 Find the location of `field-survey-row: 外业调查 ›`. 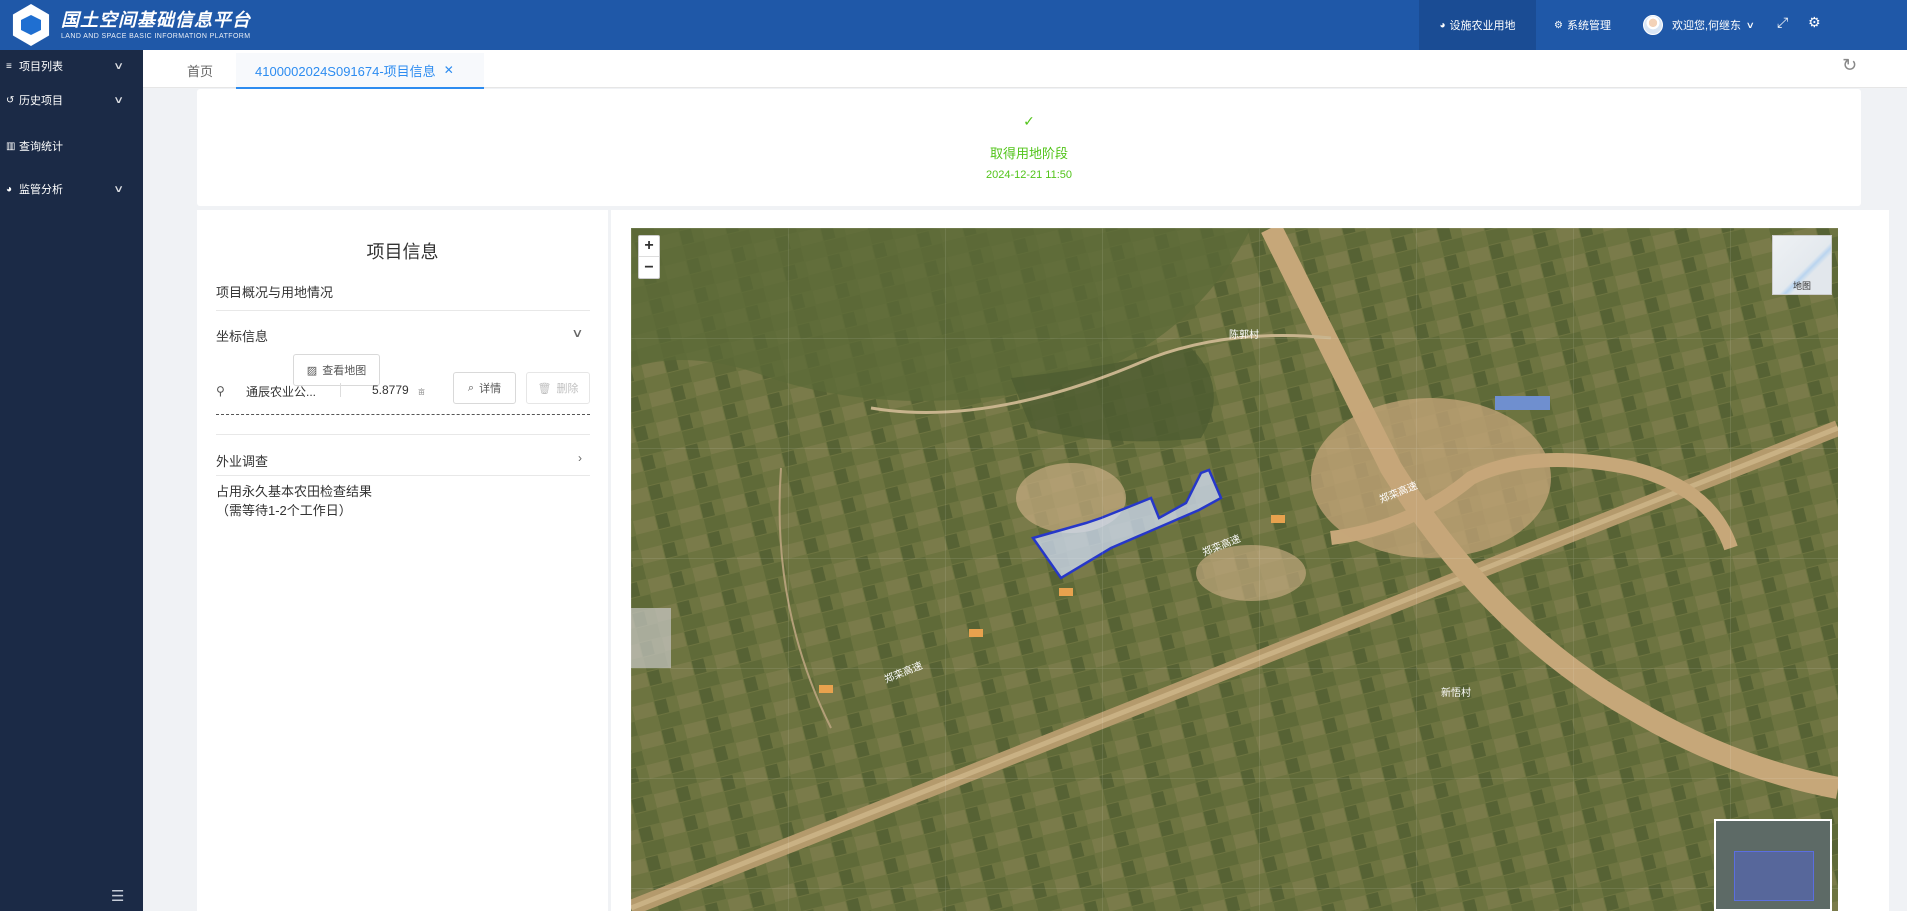

field-survey-row: 外业调查 › is located at coordinates (403, 460).